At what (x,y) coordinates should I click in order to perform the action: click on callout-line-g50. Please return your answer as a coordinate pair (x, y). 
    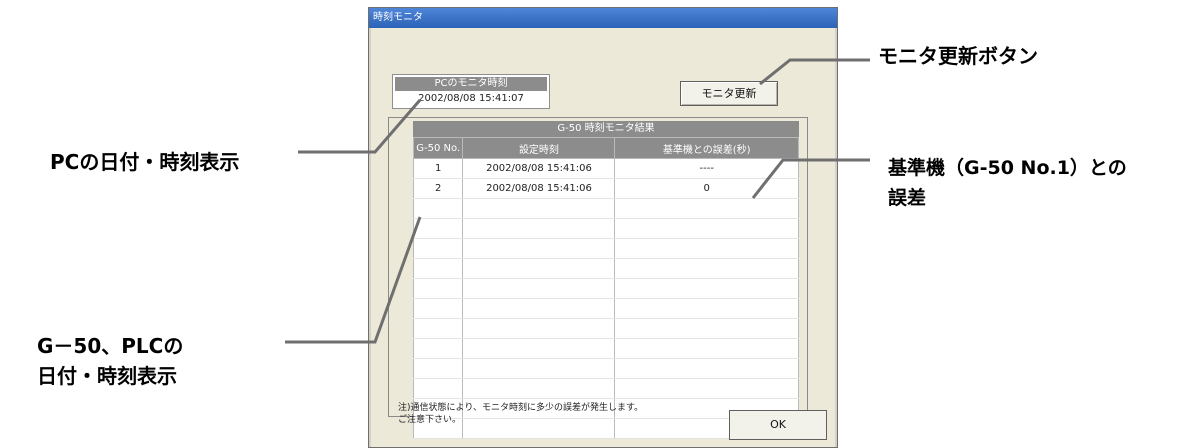
    Looking at the image, I should click on (353, 280).